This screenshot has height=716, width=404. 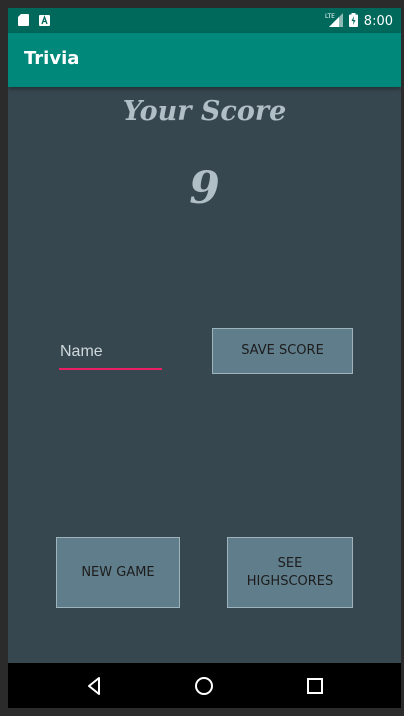 What do you see at coordinates (290, 572) in the screenshot?
I see `see-highscores-button: SEE HIGHSCORES` at bounding box center [290, 572].